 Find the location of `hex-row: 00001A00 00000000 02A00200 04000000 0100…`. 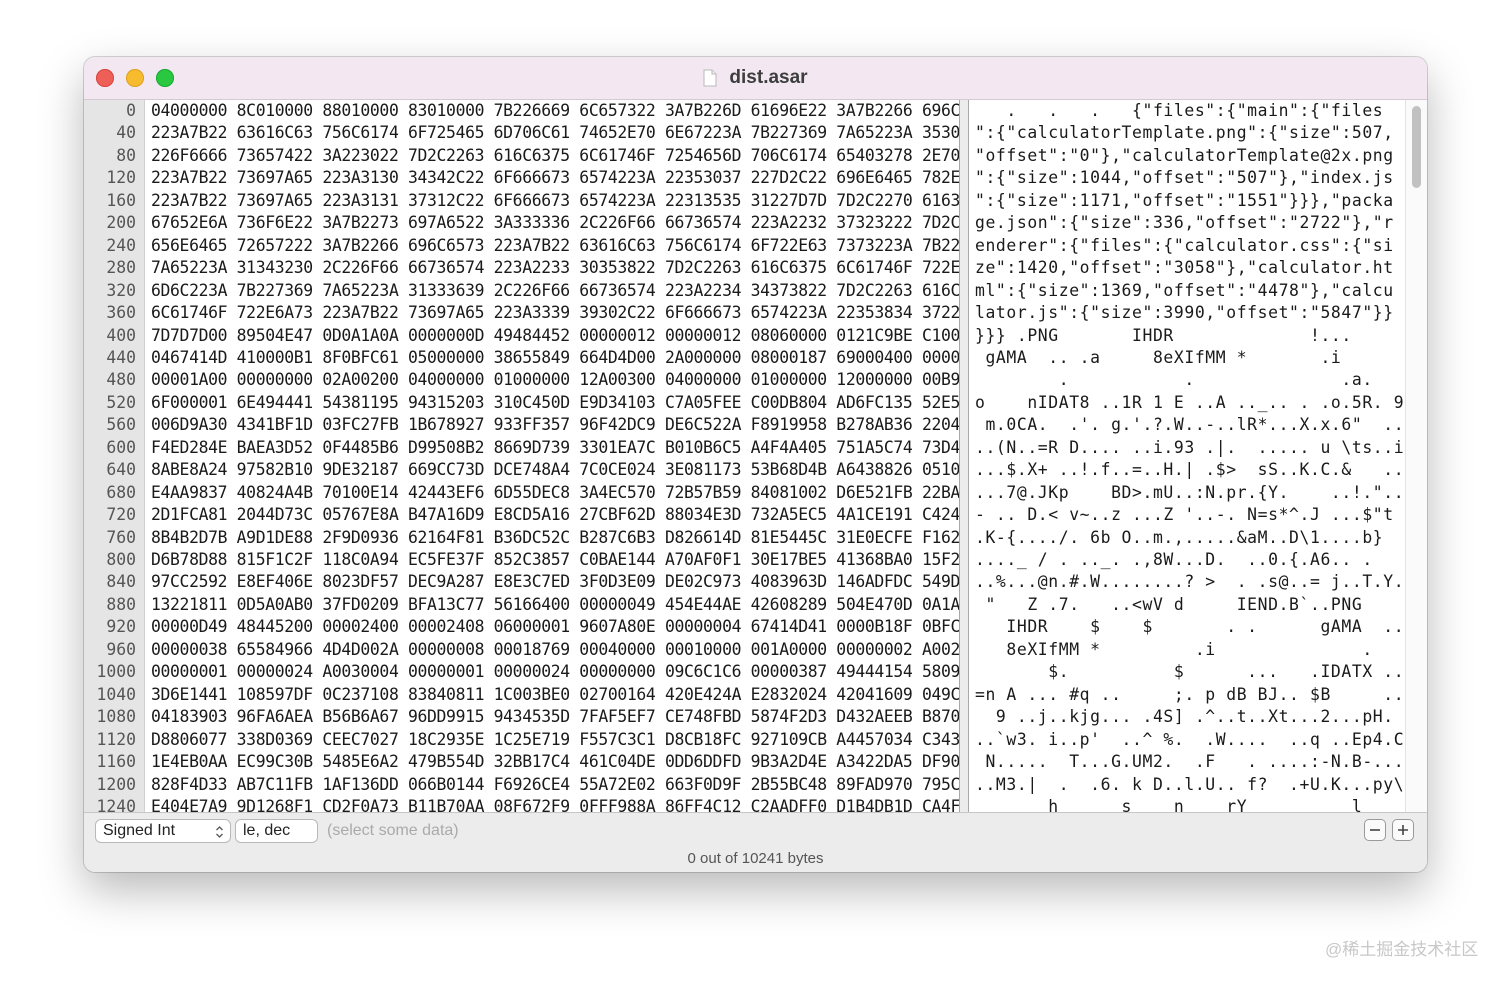

hex-row: 00001A00 00000000 02A00200 04000000 0100… is located at coordinates (574, 380).